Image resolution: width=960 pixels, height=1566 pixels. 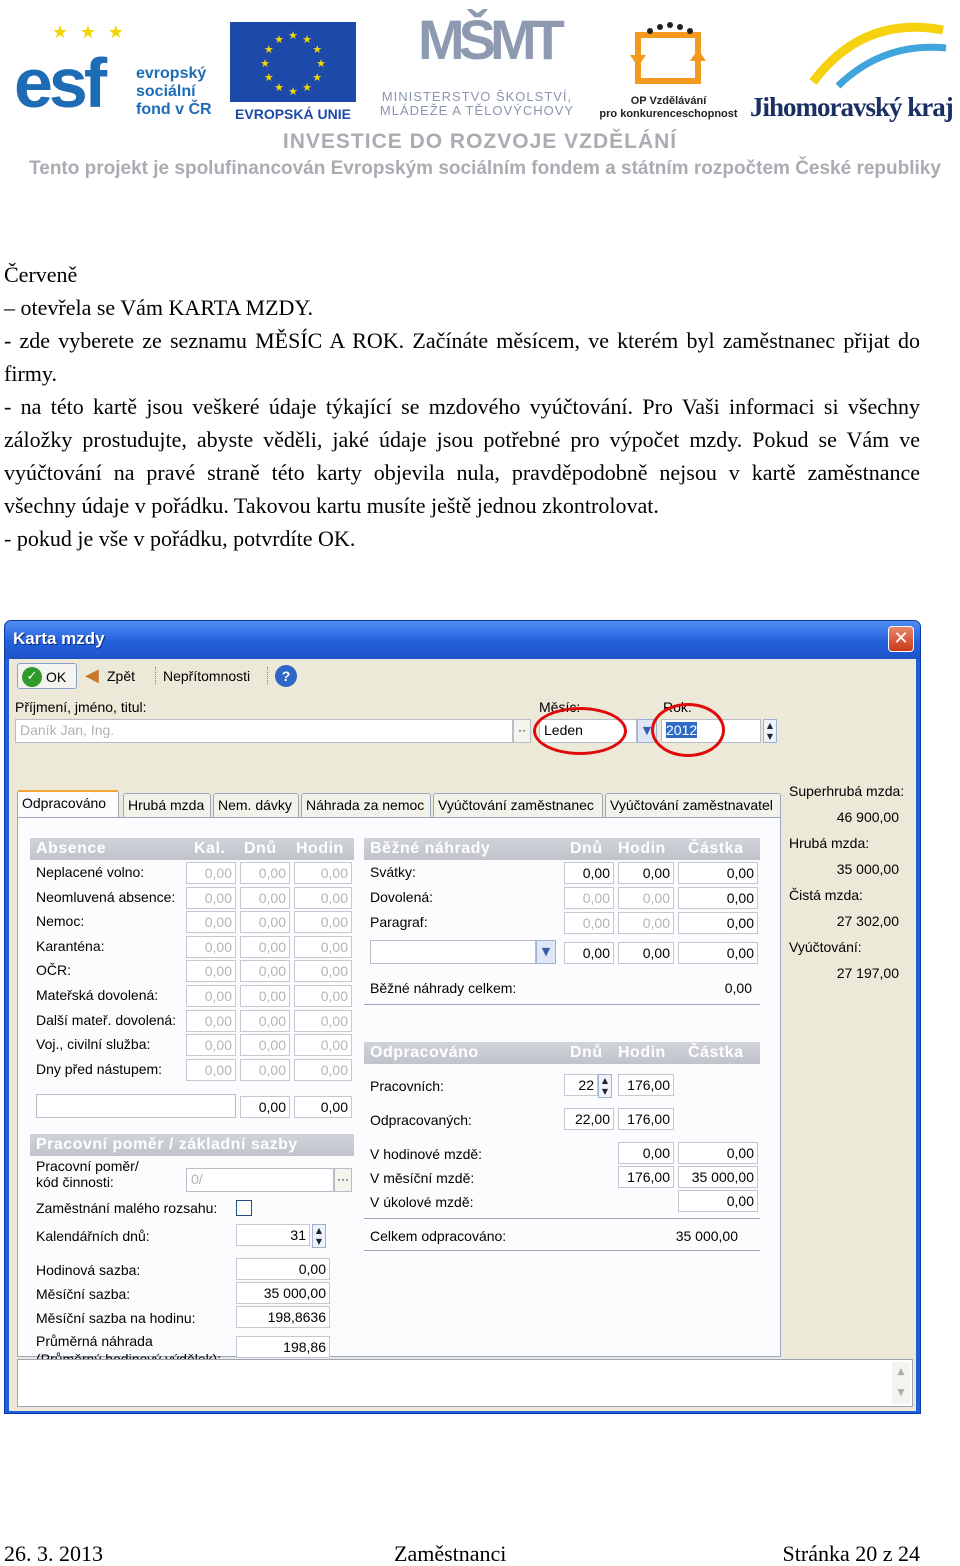 I want to click on maly-rozsah-checkbox, so click(x=244, y=1208).